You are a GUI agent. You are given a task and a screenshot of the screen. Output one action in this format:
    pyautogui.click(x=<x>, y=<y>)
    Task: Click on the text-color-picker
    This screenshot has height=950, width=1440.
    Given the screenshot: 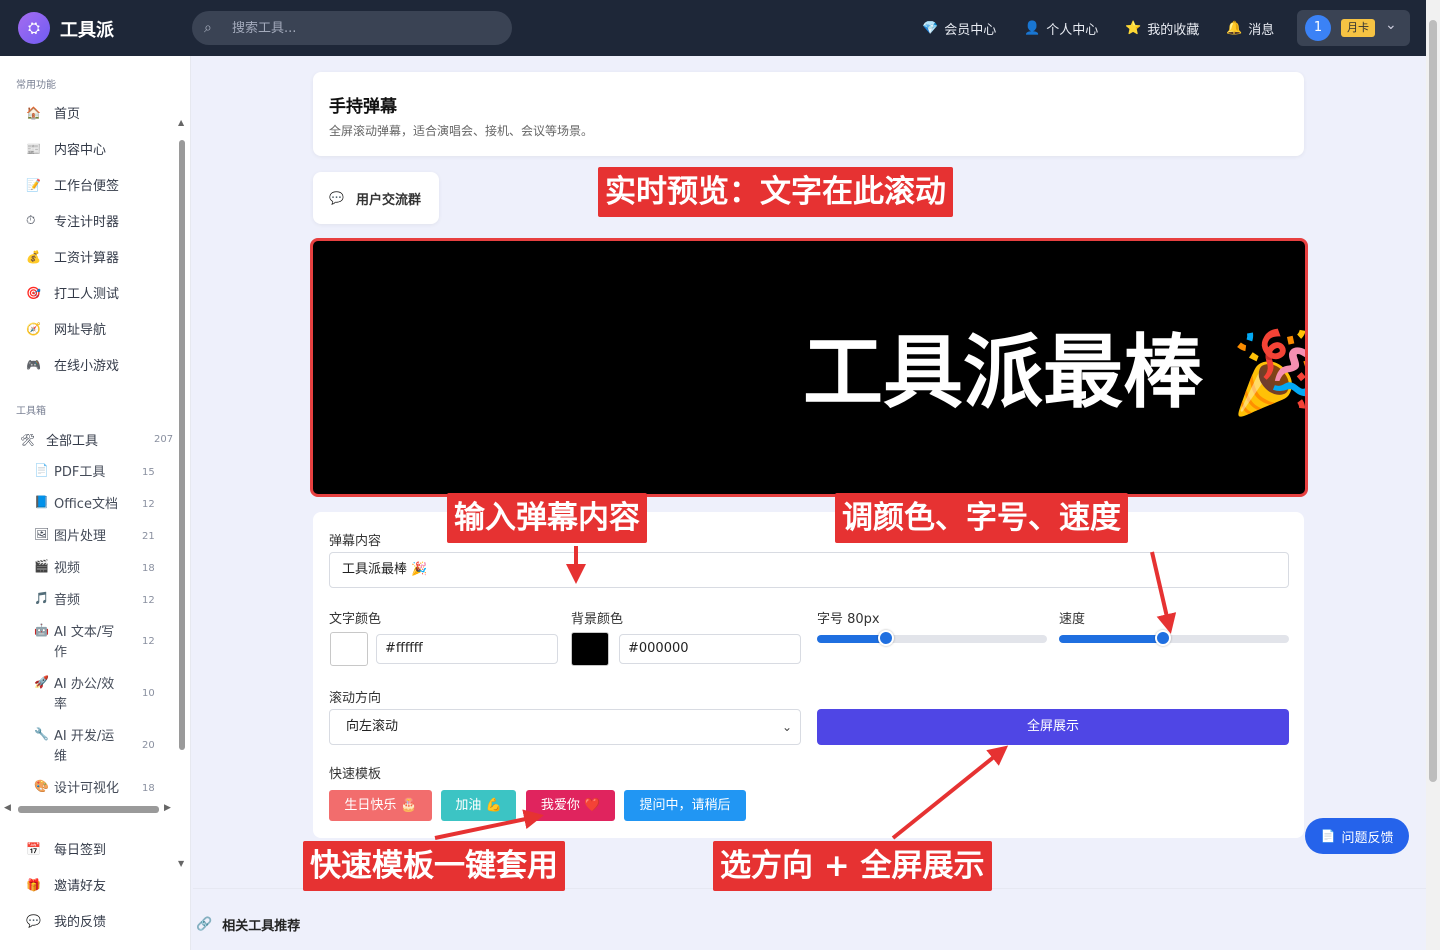 What is the action you would take?
    pyautogui.click(x=349, y=649)
    